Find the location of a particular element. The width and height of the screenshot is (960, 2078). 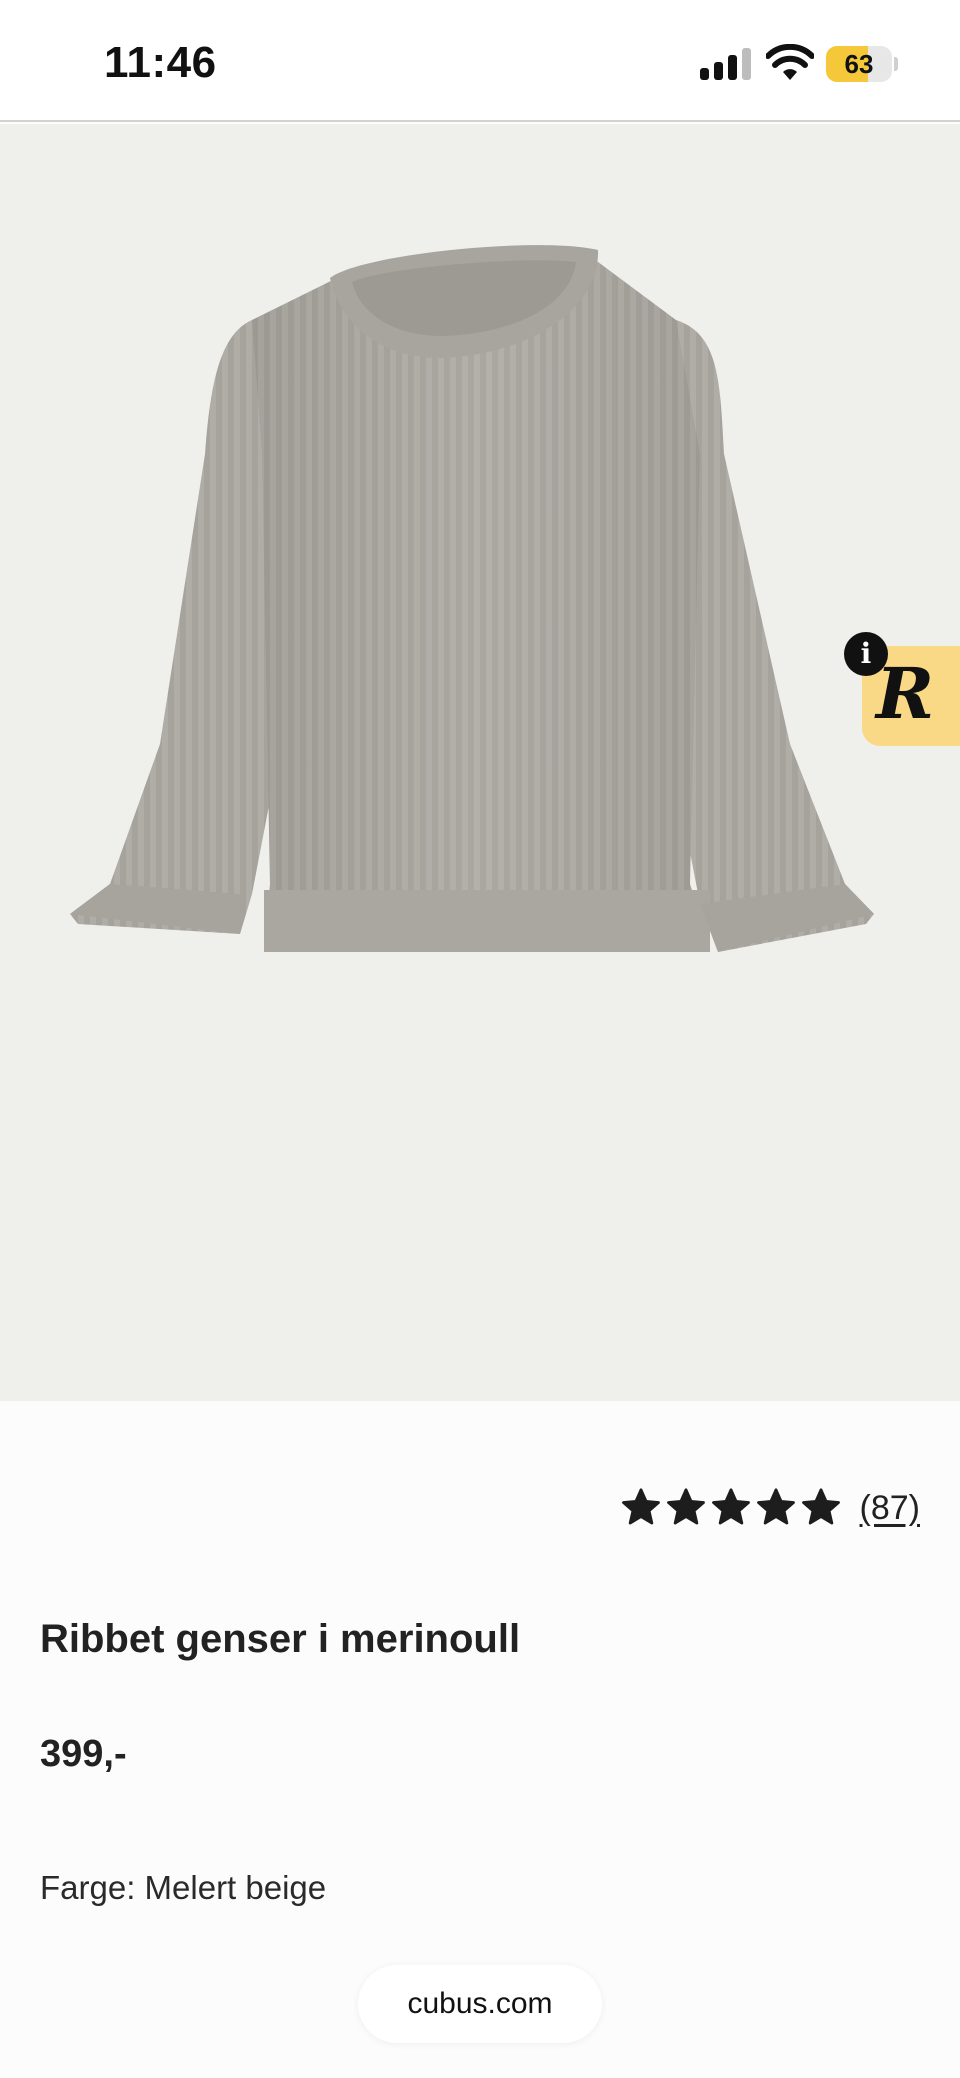

product-price: 399,- is located at coordinates (83, 1754).